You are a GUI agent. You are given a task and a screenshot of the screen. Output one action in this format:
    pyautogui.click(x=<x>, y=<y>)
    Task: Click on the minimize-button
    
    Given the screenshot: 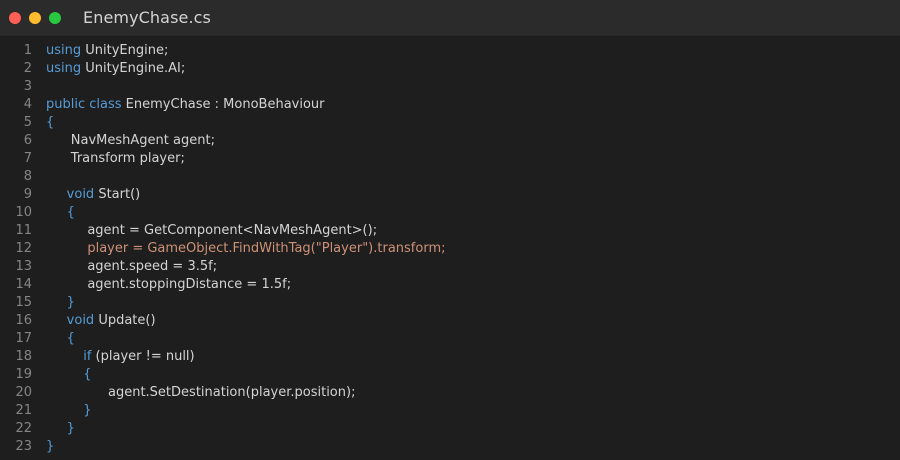 What is the action you would take?
    pyautogui.click(x=35, y=17)
    